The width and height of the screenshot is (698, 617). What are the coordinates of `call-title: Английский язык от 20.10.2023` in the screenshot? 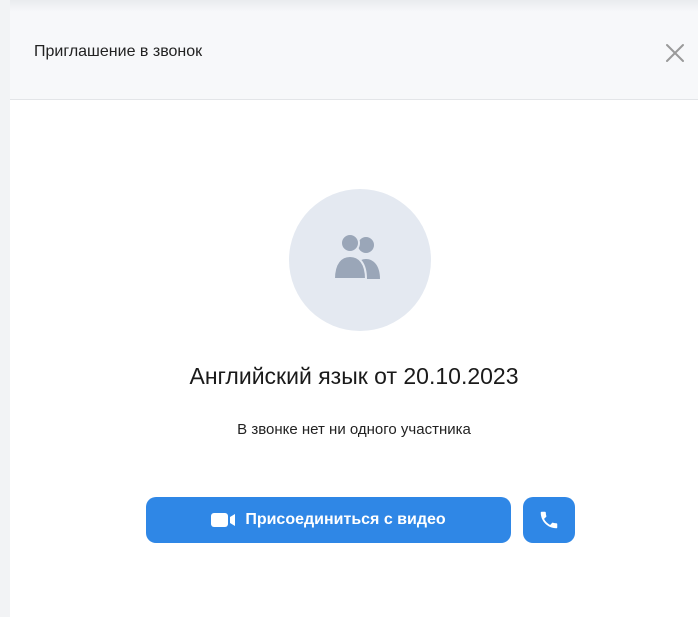 It's located at (354, 376).